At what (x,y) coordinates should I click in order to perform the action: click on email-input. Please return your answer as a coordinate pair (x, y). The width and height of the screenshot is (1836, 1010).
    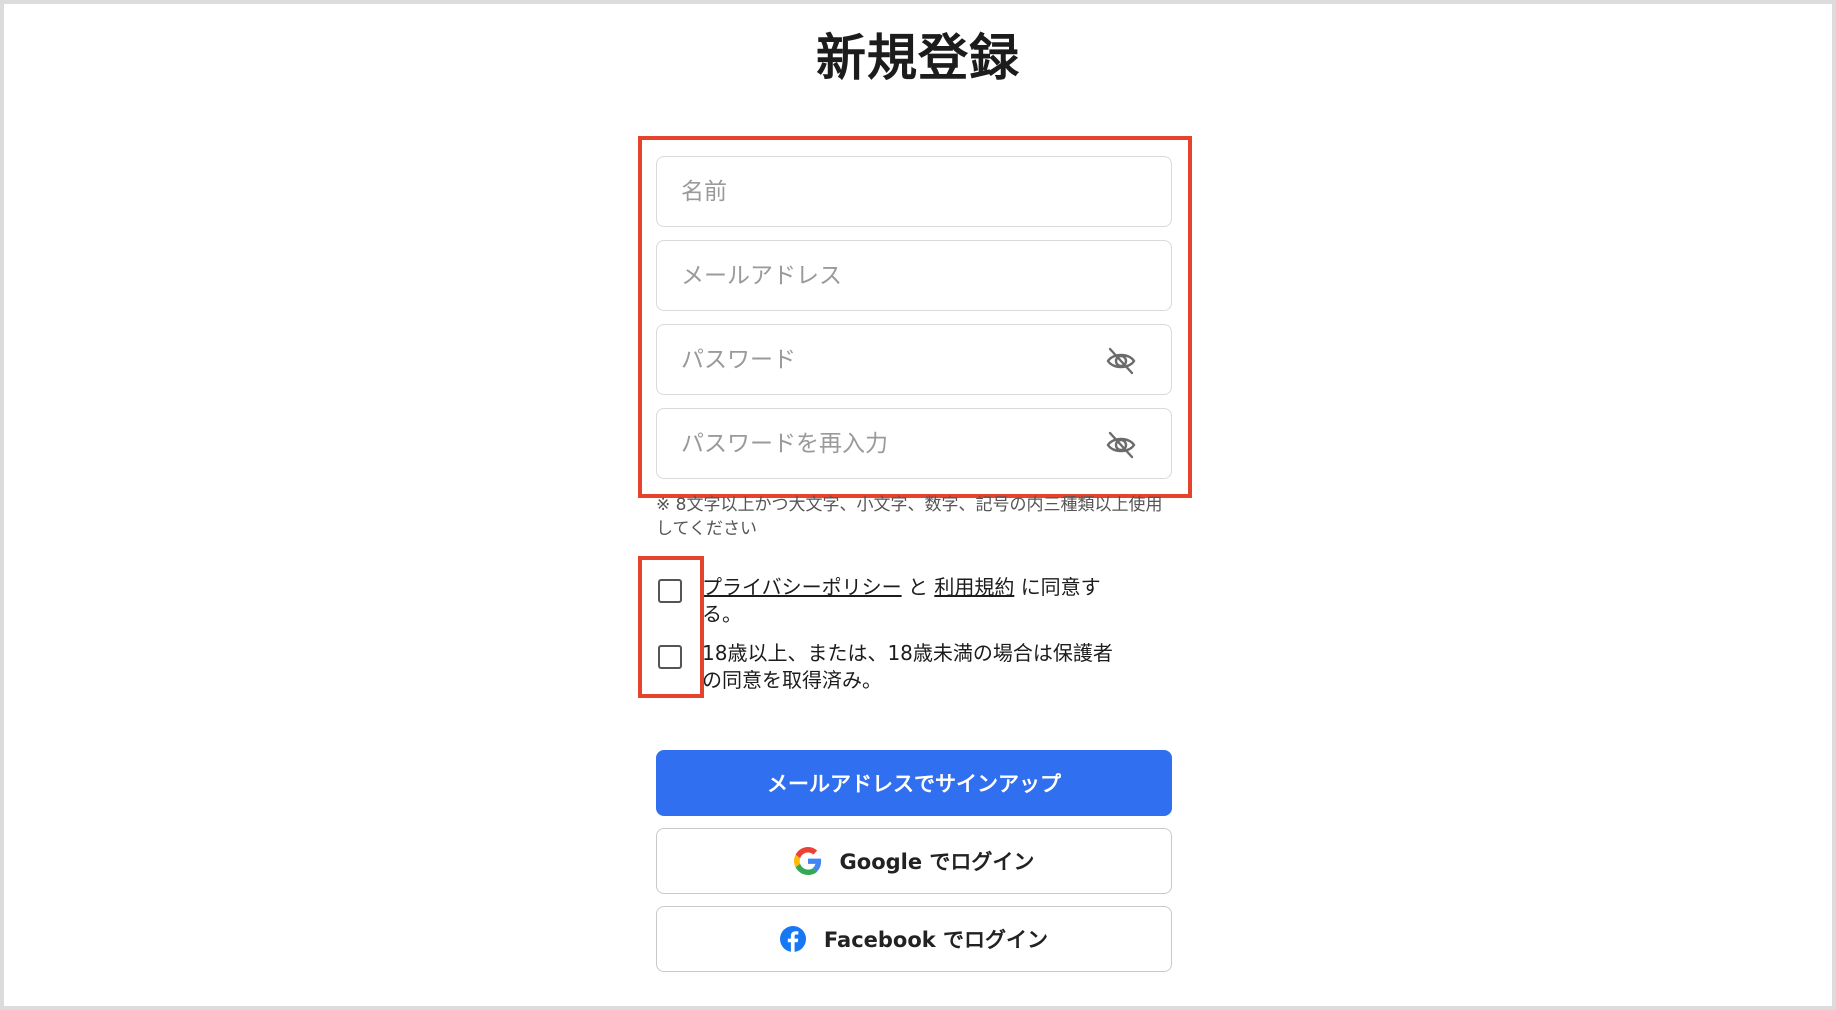
    Looking at the image, I should click on (881, 275).